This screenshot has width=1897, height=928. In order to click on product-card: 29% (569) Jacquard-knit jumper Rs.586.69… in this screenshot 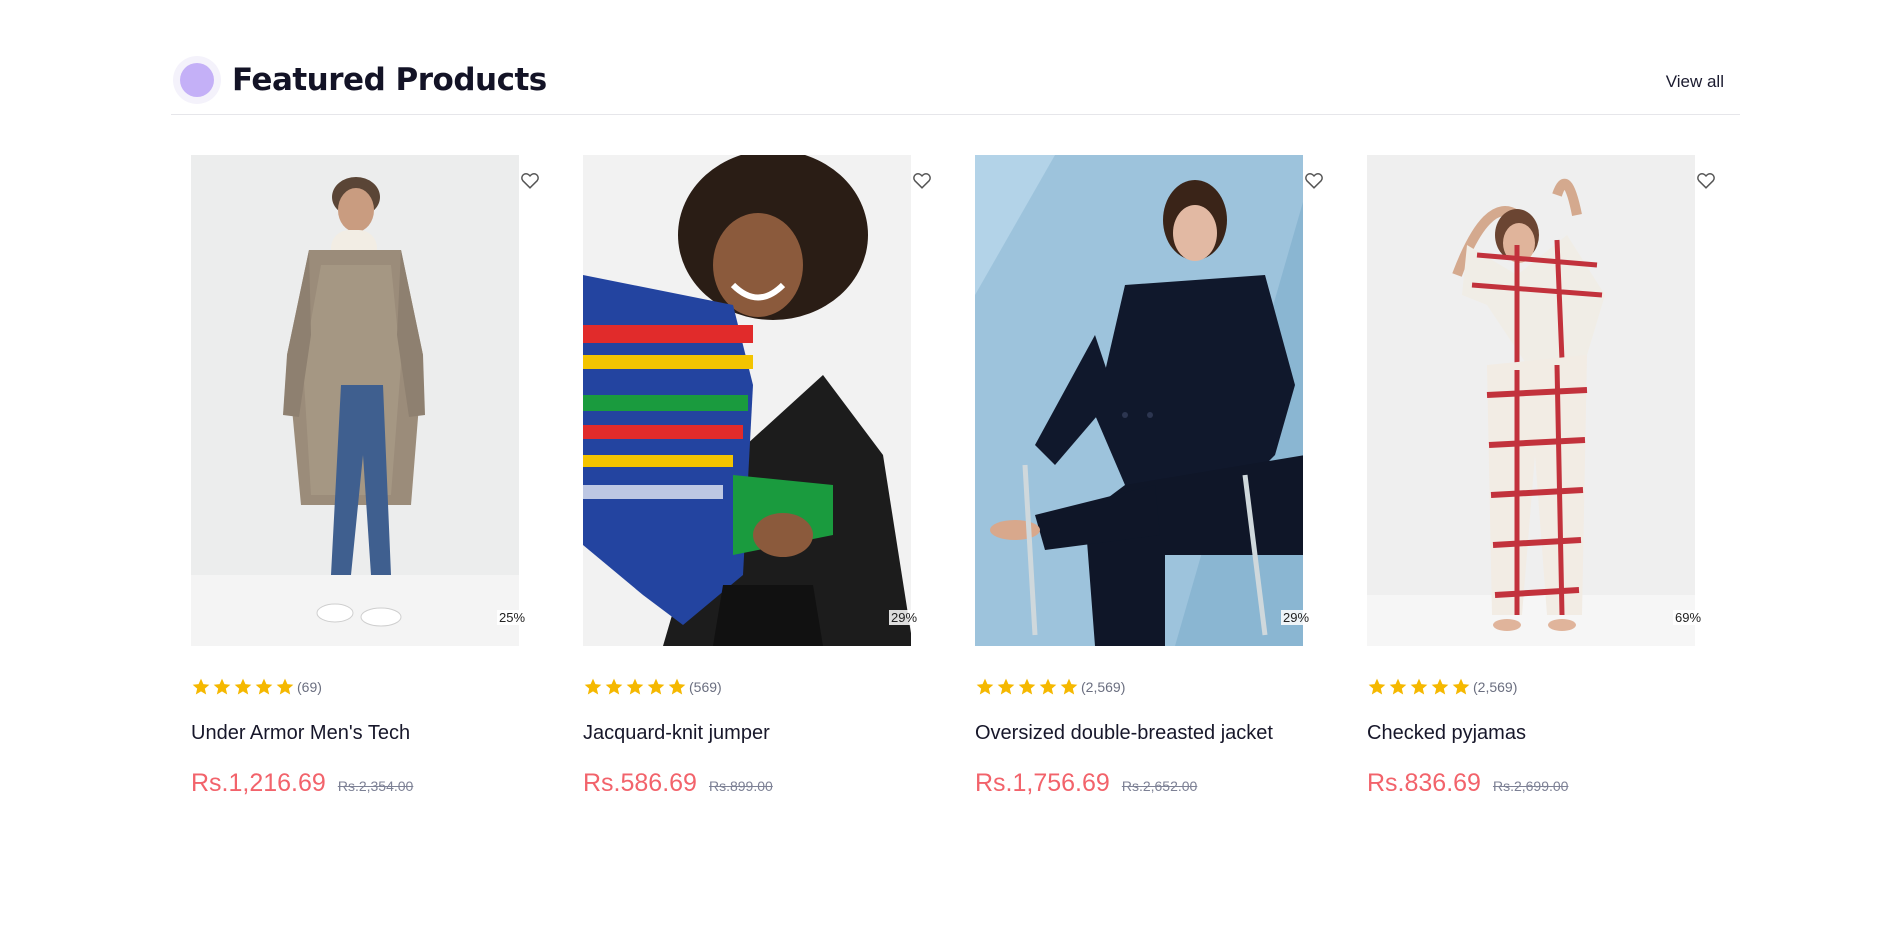, I will do `click(763, 480)`.